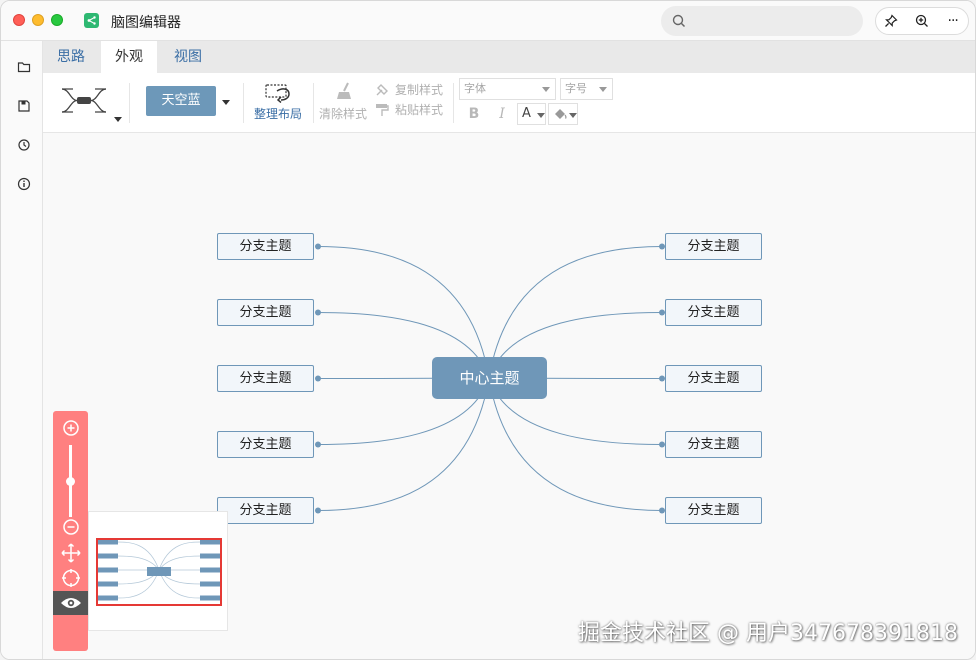  I want to click on layout-structure-button, so click(92, 103).